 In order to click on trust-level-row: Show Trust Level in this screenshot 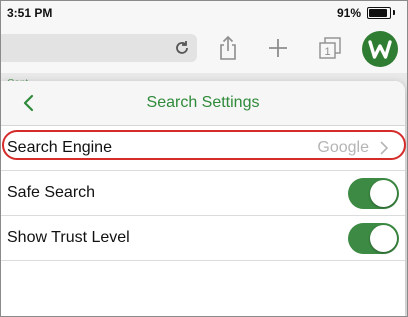, I will do `click(203, 238)`.